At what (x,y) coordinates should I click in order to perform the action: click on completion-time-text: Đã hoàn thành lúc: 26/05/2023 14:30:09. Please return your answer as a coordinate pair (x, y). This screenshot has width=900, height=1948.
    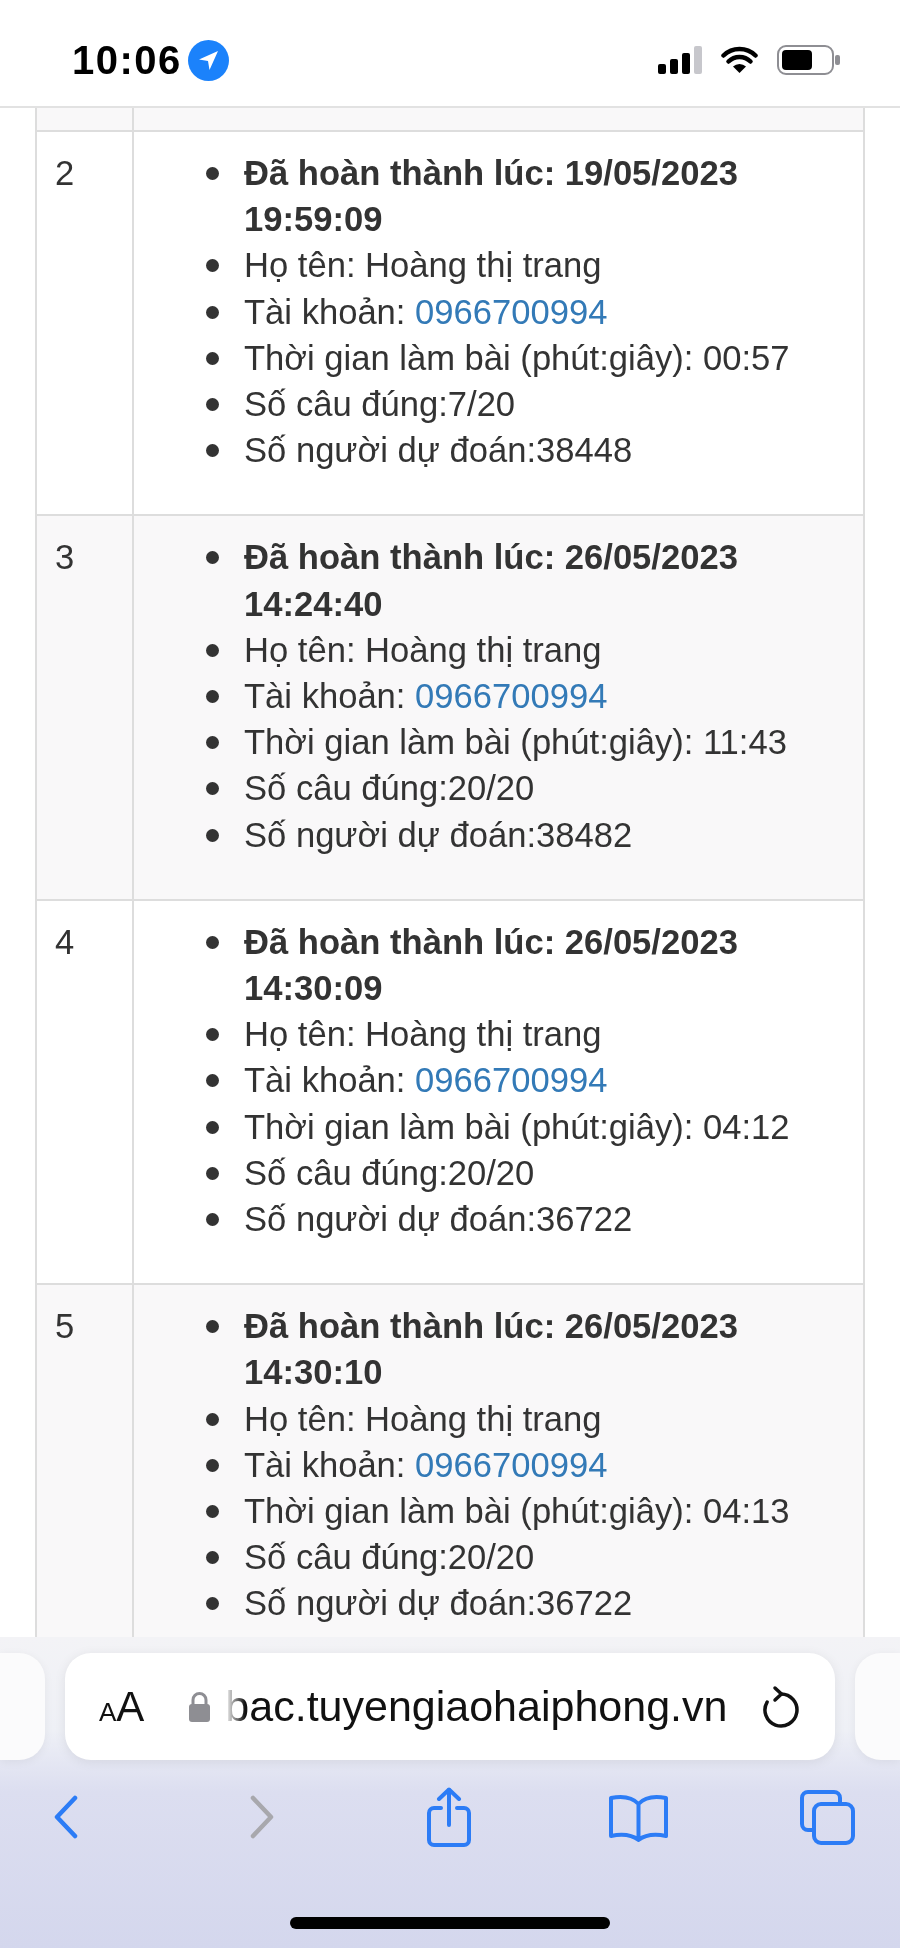
    Looking at the image, I should click on (491, 965).